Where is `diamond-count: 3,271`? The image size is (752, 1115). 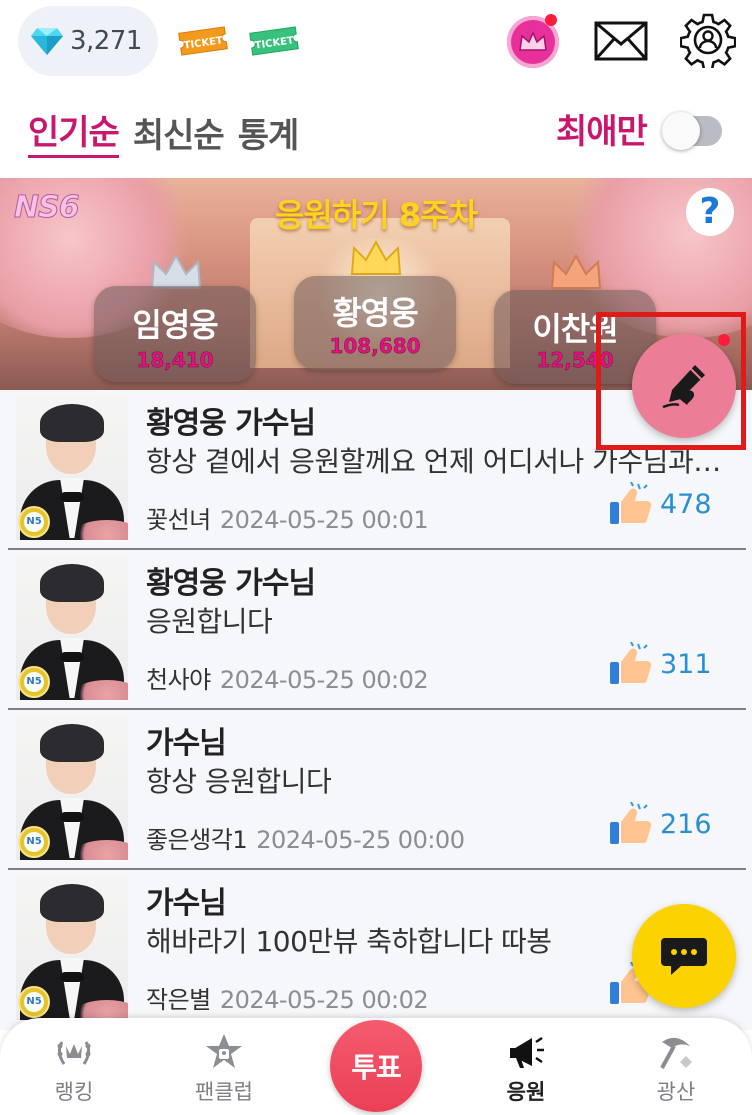
diamond-count: 3,271 is located at coordinates (106, 41).